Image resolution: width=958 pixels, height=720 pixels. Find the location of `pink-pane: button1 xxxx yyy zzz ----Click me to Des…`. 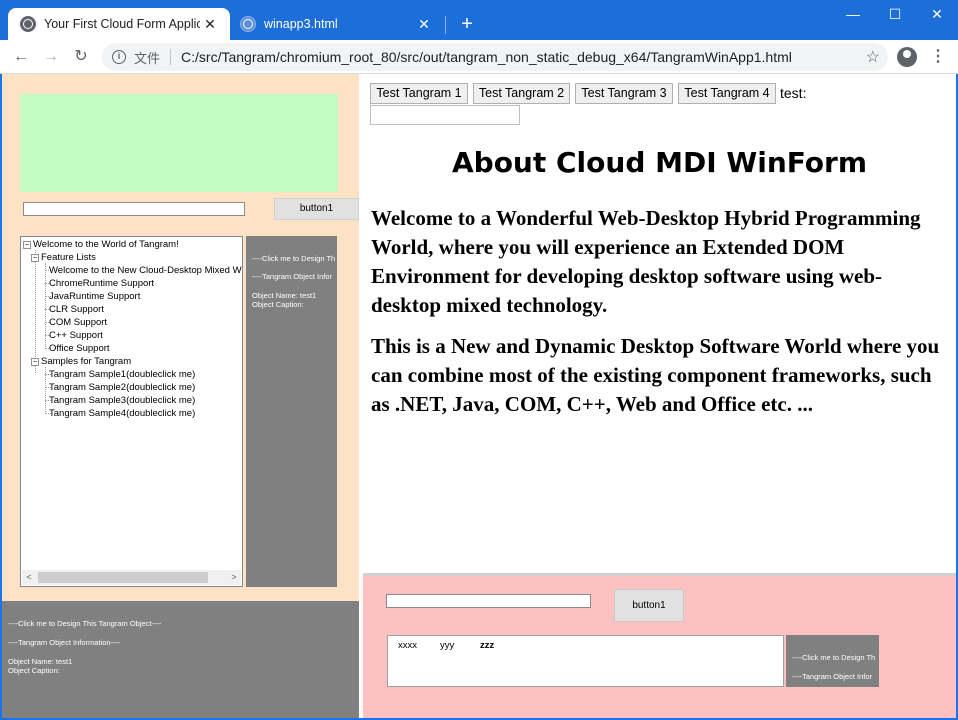

pink-pane: button1 xxxx yyy zzz ----Click me to Des… is located at coordinates (659, 647).